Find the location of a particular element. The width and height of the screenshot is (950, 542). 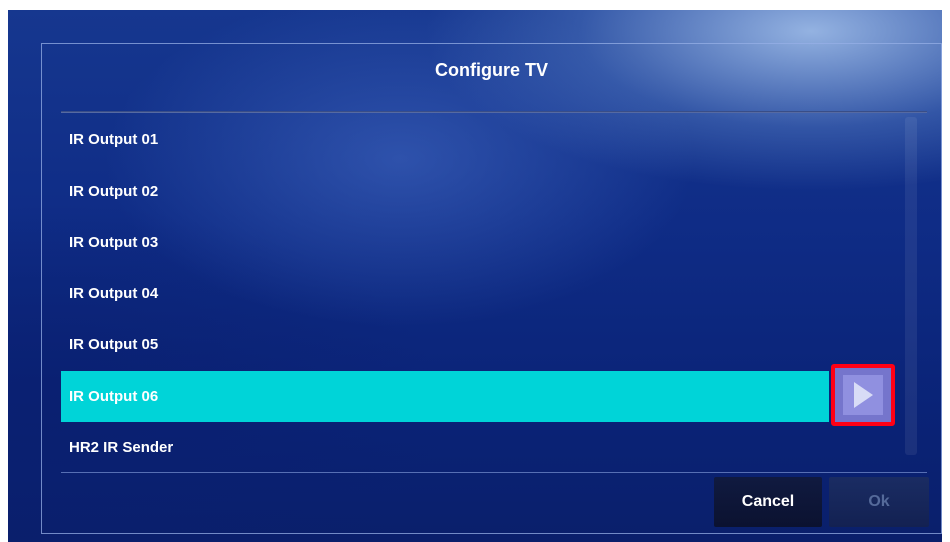

list-item-label: IR Output 04 is located at coordinates (114, 293).